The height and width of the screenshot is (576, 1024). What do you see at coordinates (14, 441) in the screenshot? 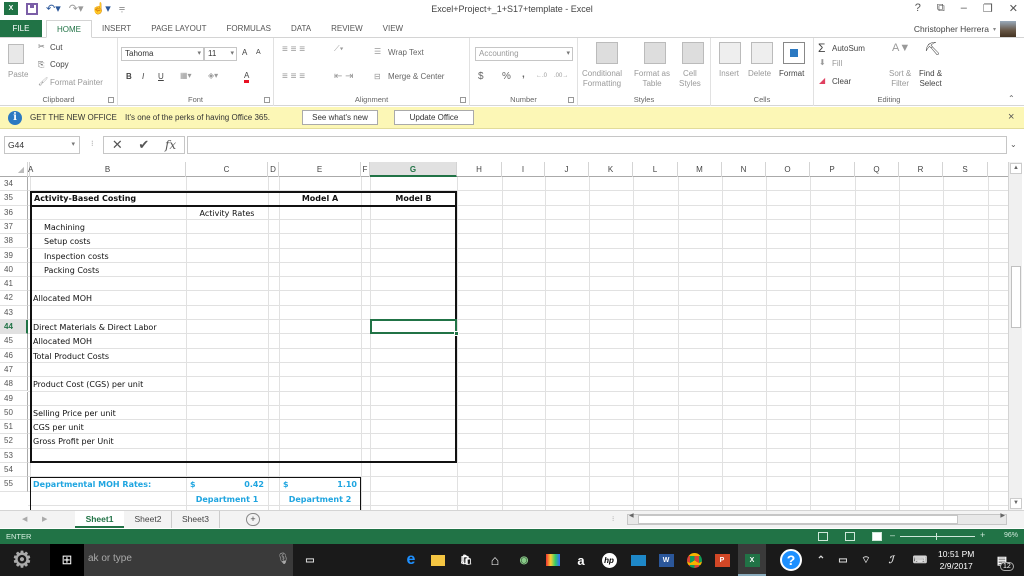
I see `row-header-52: 52` at bounding box center [14, 441].